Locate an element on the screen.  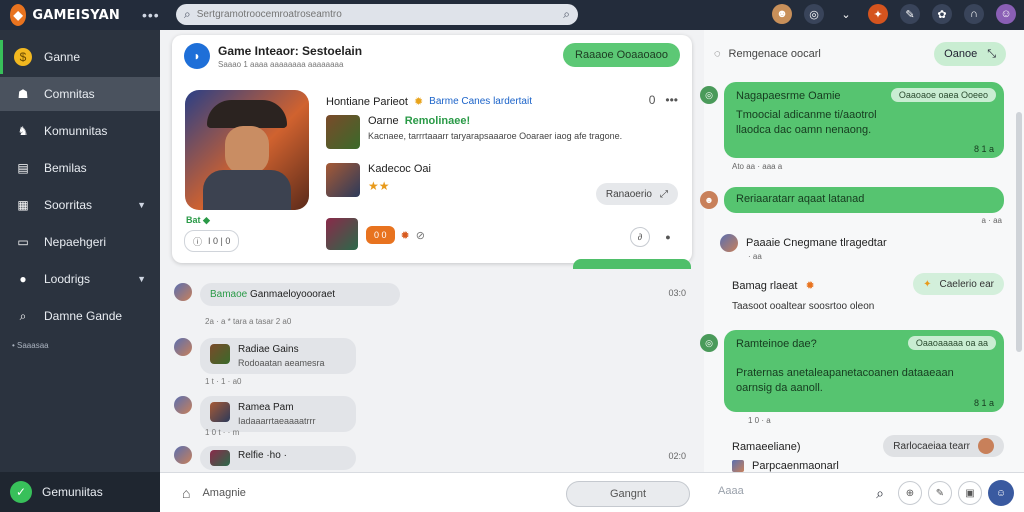
gamepad-icon: ☗ is located at coordinates (23, 94).